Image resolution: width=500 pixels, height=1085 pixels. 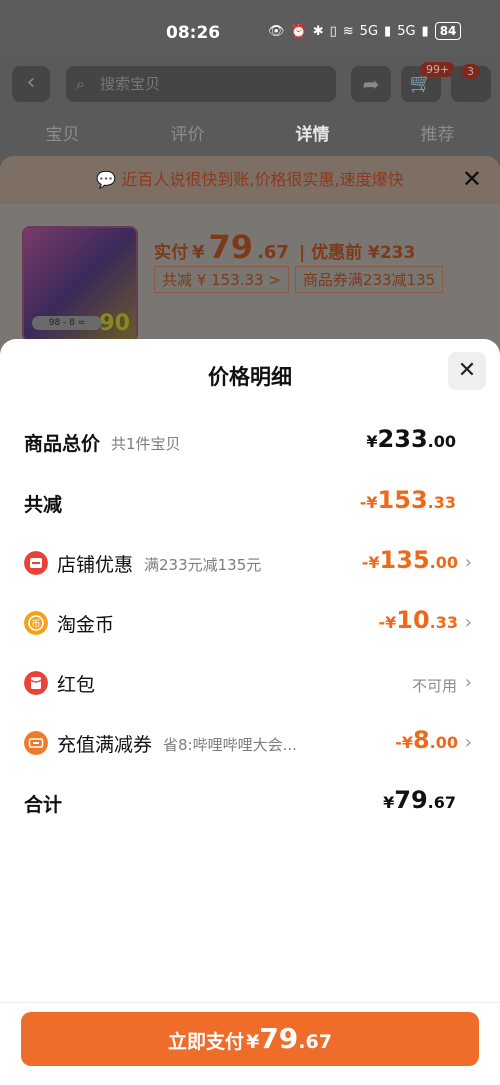 What do you see at coordinates (318, 31) in the screenshot?
I see `bluetooth-icon: ✱` at bounding box center [318, 31].